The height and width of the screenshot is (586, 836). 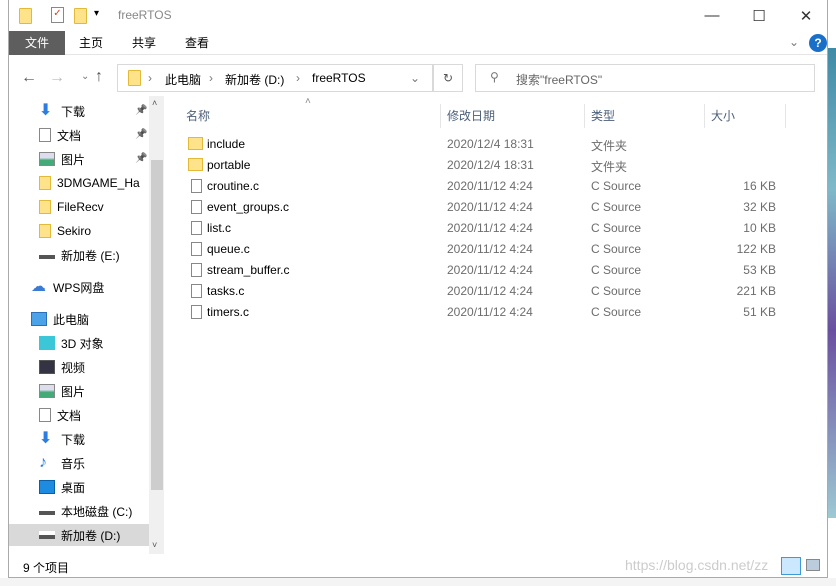 I want to click on file-row: tasks.c 2020/11/12 4:24 C Source 221 KB, so click(x=485, y=291).